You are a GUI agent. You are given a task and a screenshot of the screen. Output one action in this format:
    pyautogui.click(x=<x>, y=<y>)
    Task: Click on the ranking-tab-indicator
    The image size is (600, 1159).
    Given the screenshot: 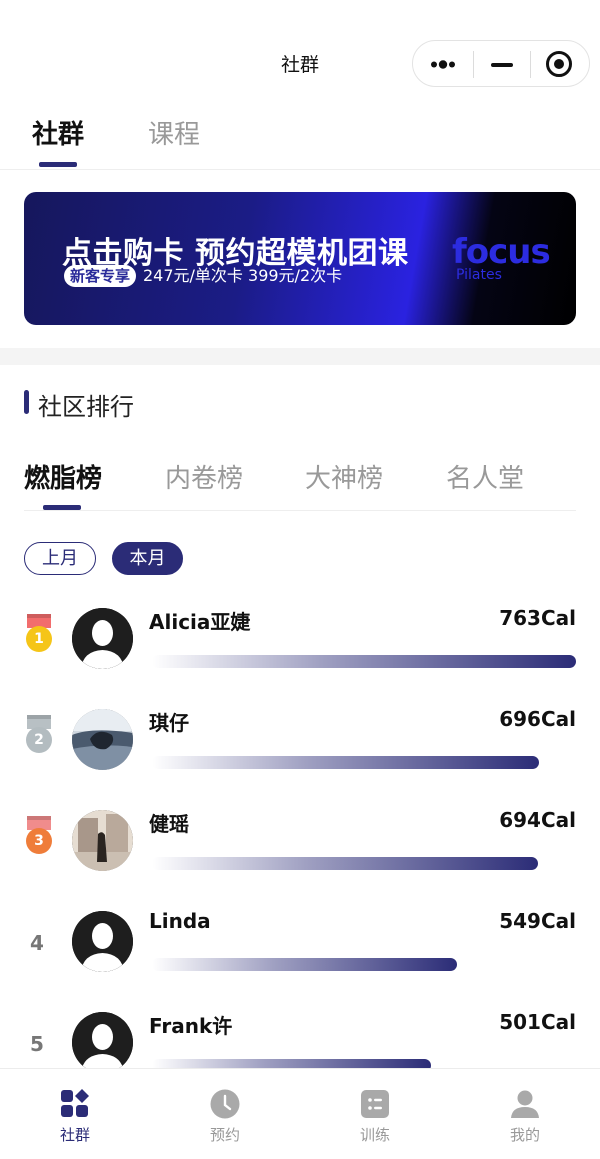 What is the action you would take?
    pyautogui.click(x=62, y=507)
    